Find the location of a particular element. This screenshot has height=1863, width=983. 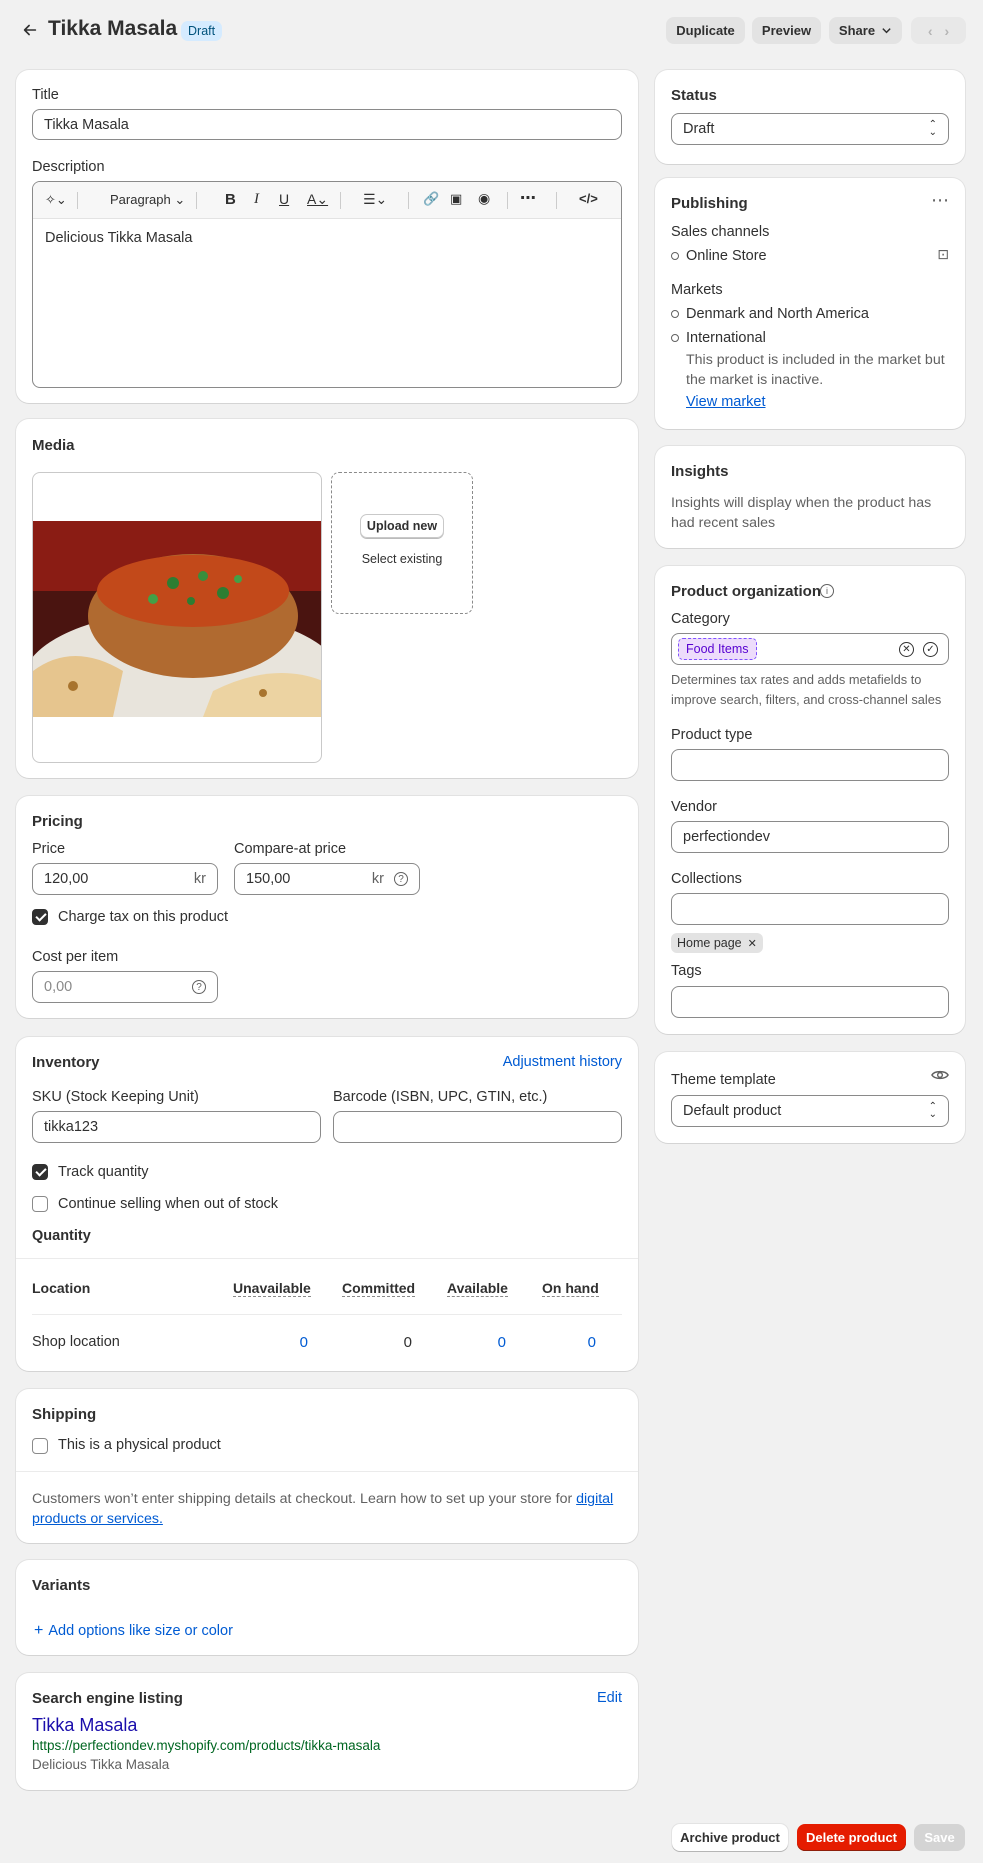

divider is located at coordinates (327, 1314).